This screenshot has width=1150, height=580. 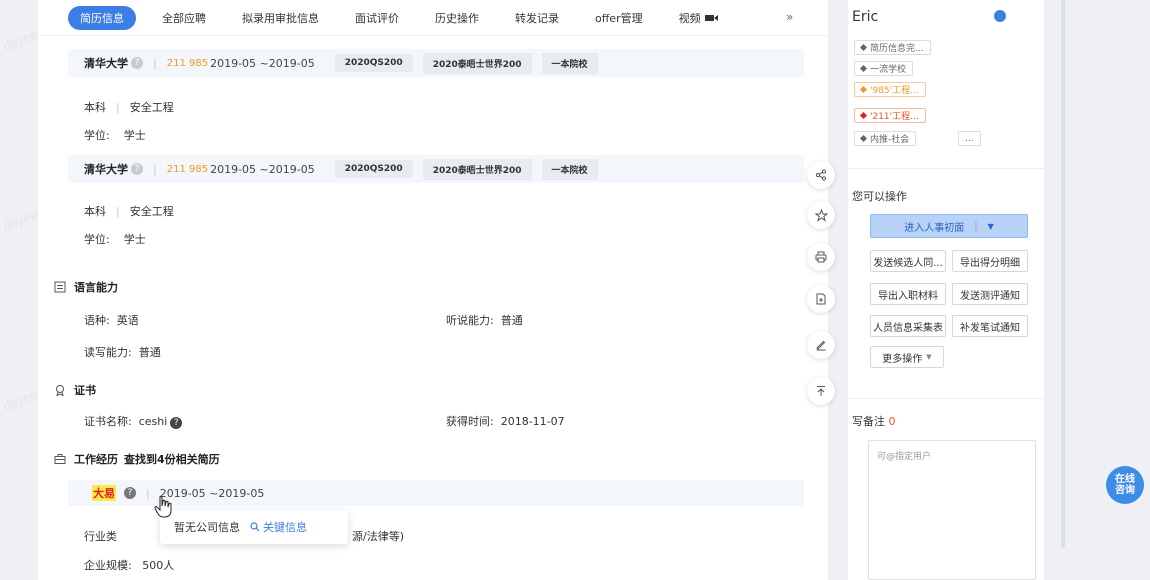 What do you see at coordinates (108, 421) in the screenshot?
I see `certificate-name-label: 证书名称:` at bounding box center [108, 421].